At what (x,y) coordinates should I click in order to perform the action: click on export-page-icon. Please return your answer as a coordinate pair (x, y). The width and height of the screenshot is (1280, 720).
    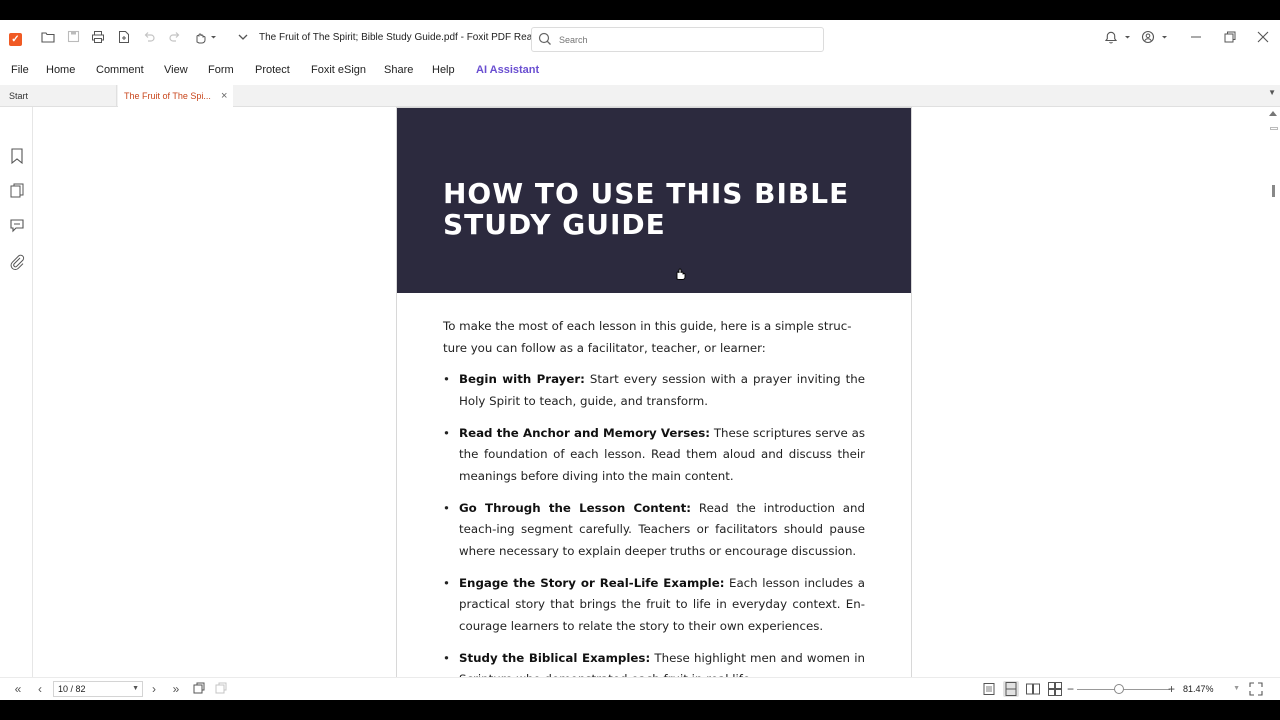
    Looking at the image, I should click on (124, 39).